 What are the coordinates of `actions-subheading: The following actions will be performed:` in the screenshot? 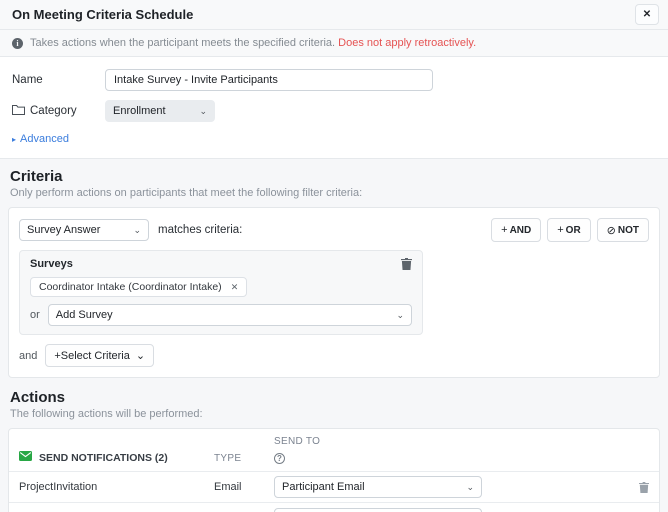 It's located at (106, 414).